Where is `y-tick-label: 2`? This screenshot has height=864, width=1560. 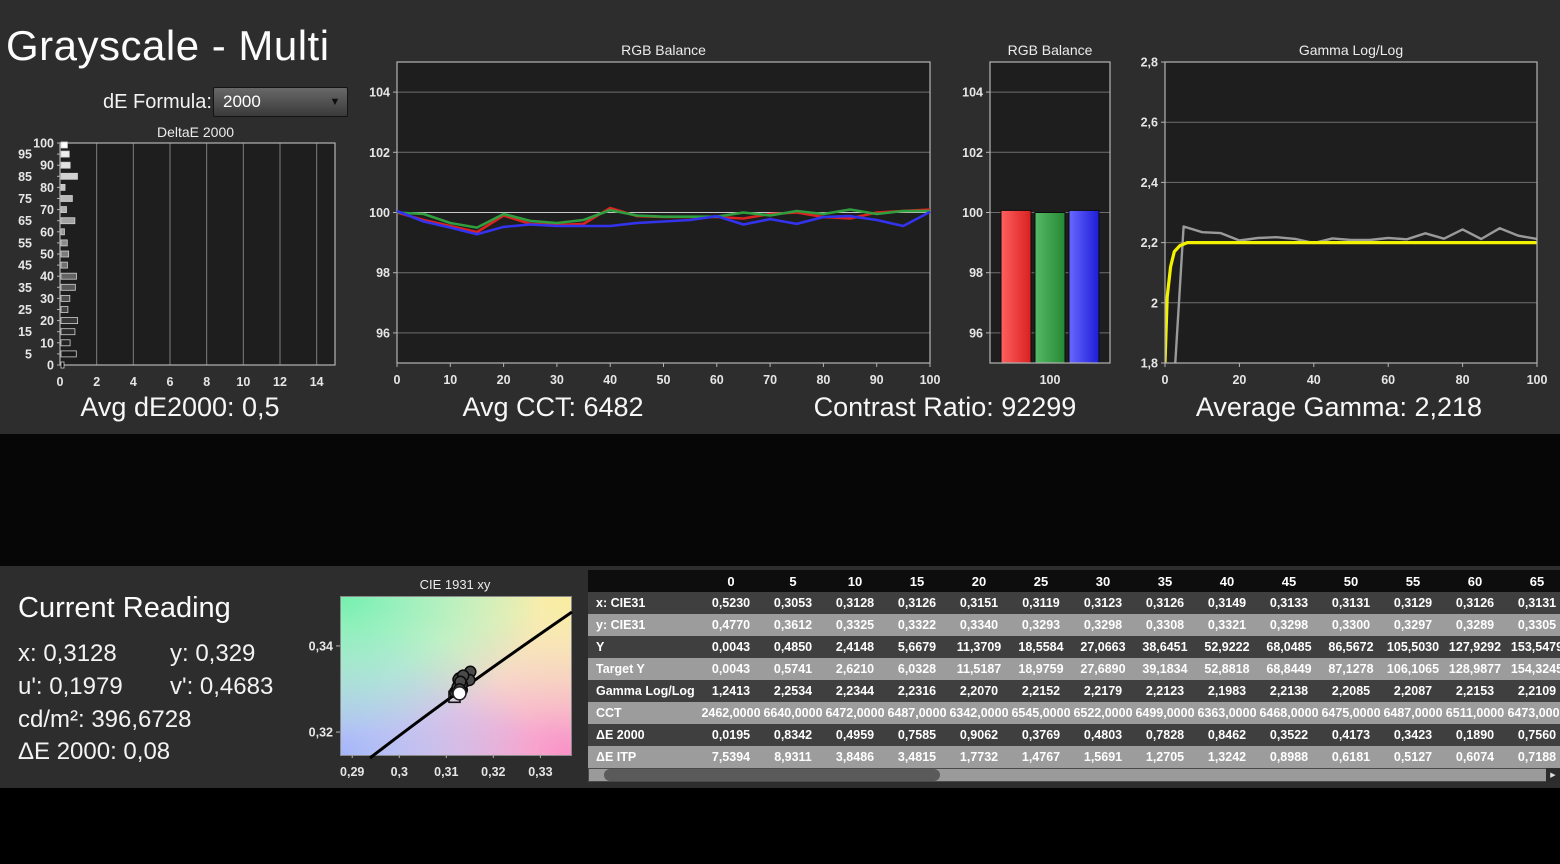
y-tick-label: 2 is located at coordinates (1154, 303).